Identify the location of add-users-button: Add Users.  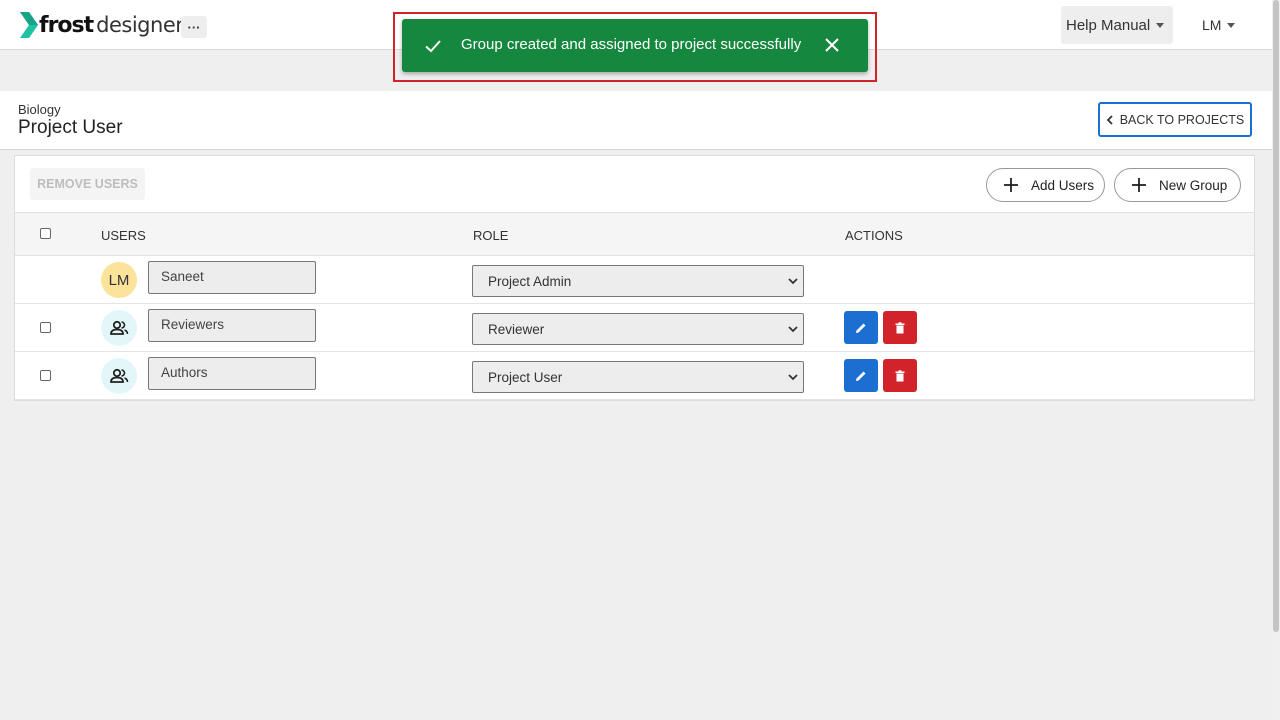
(1045, 185).